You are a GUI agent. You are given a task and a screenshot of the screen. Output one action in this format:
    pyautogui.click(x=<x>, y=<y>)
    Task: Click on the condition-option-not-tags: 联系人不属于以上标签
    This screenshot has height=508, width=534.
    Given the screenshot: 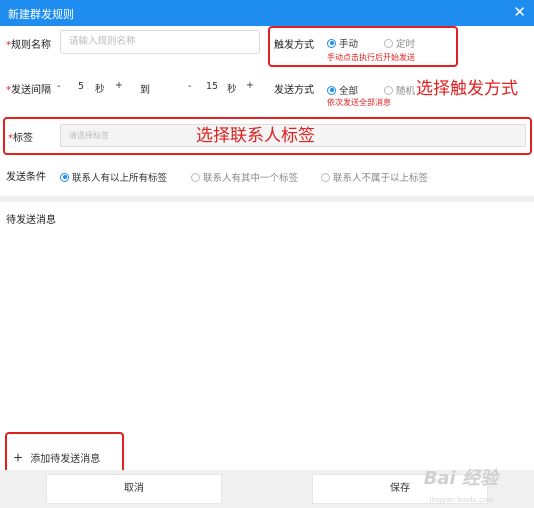 What is the action you would take?
    pyautogui.click(x=374, y=177)
    